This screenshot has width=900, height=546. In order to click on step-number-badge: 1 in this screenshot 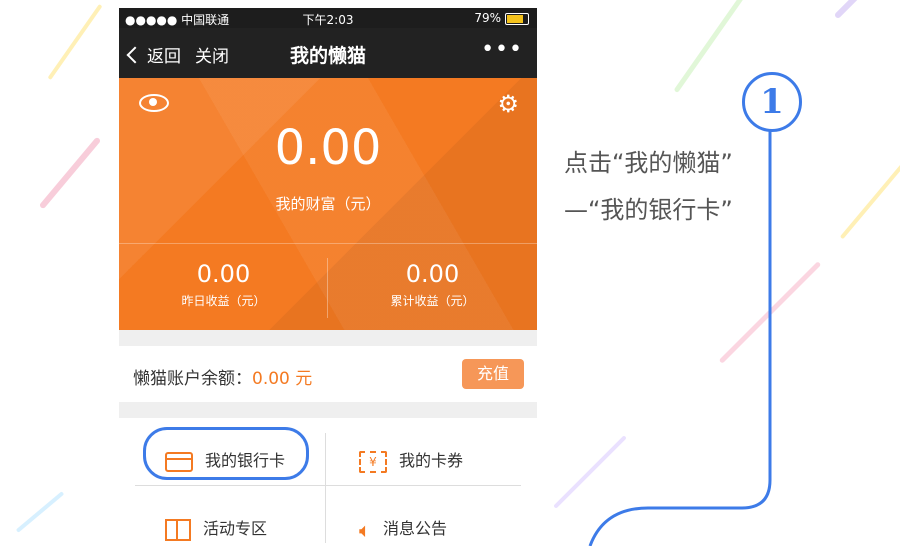, I will do `click(772, 102)`.